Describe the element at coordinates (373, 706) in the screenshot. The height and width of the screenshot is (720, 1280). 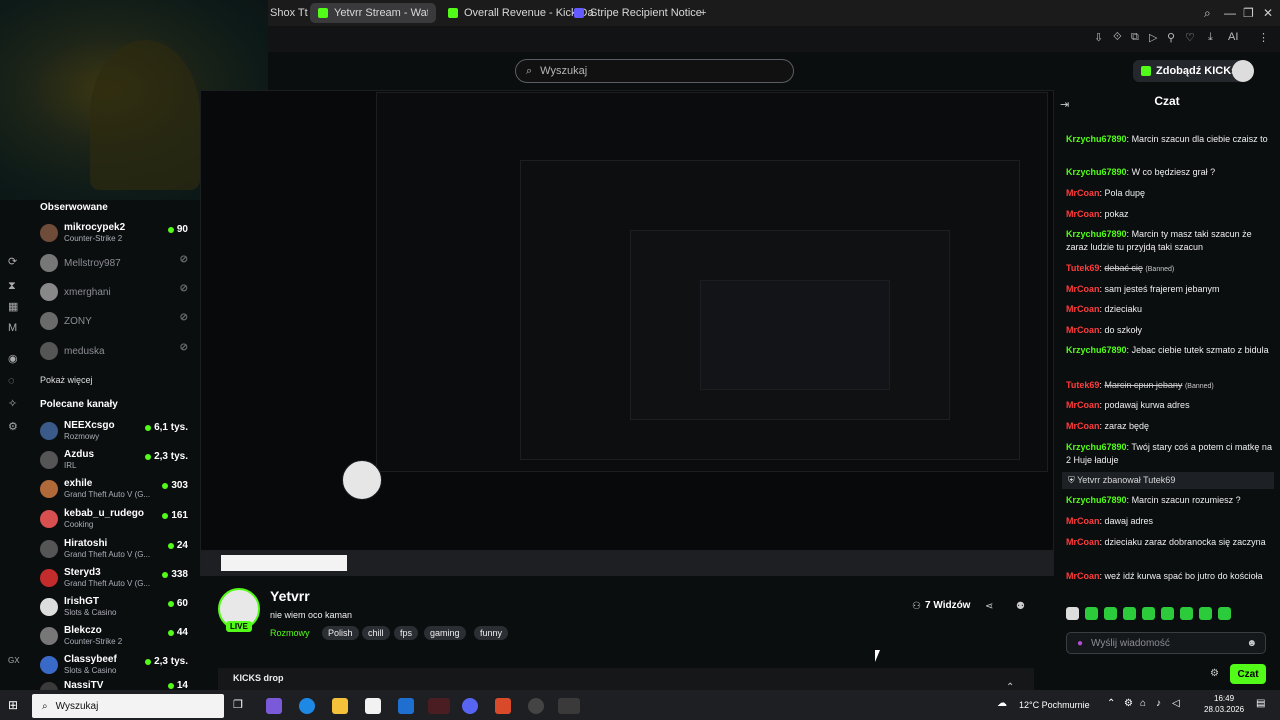
I see `store-icon` at that location.